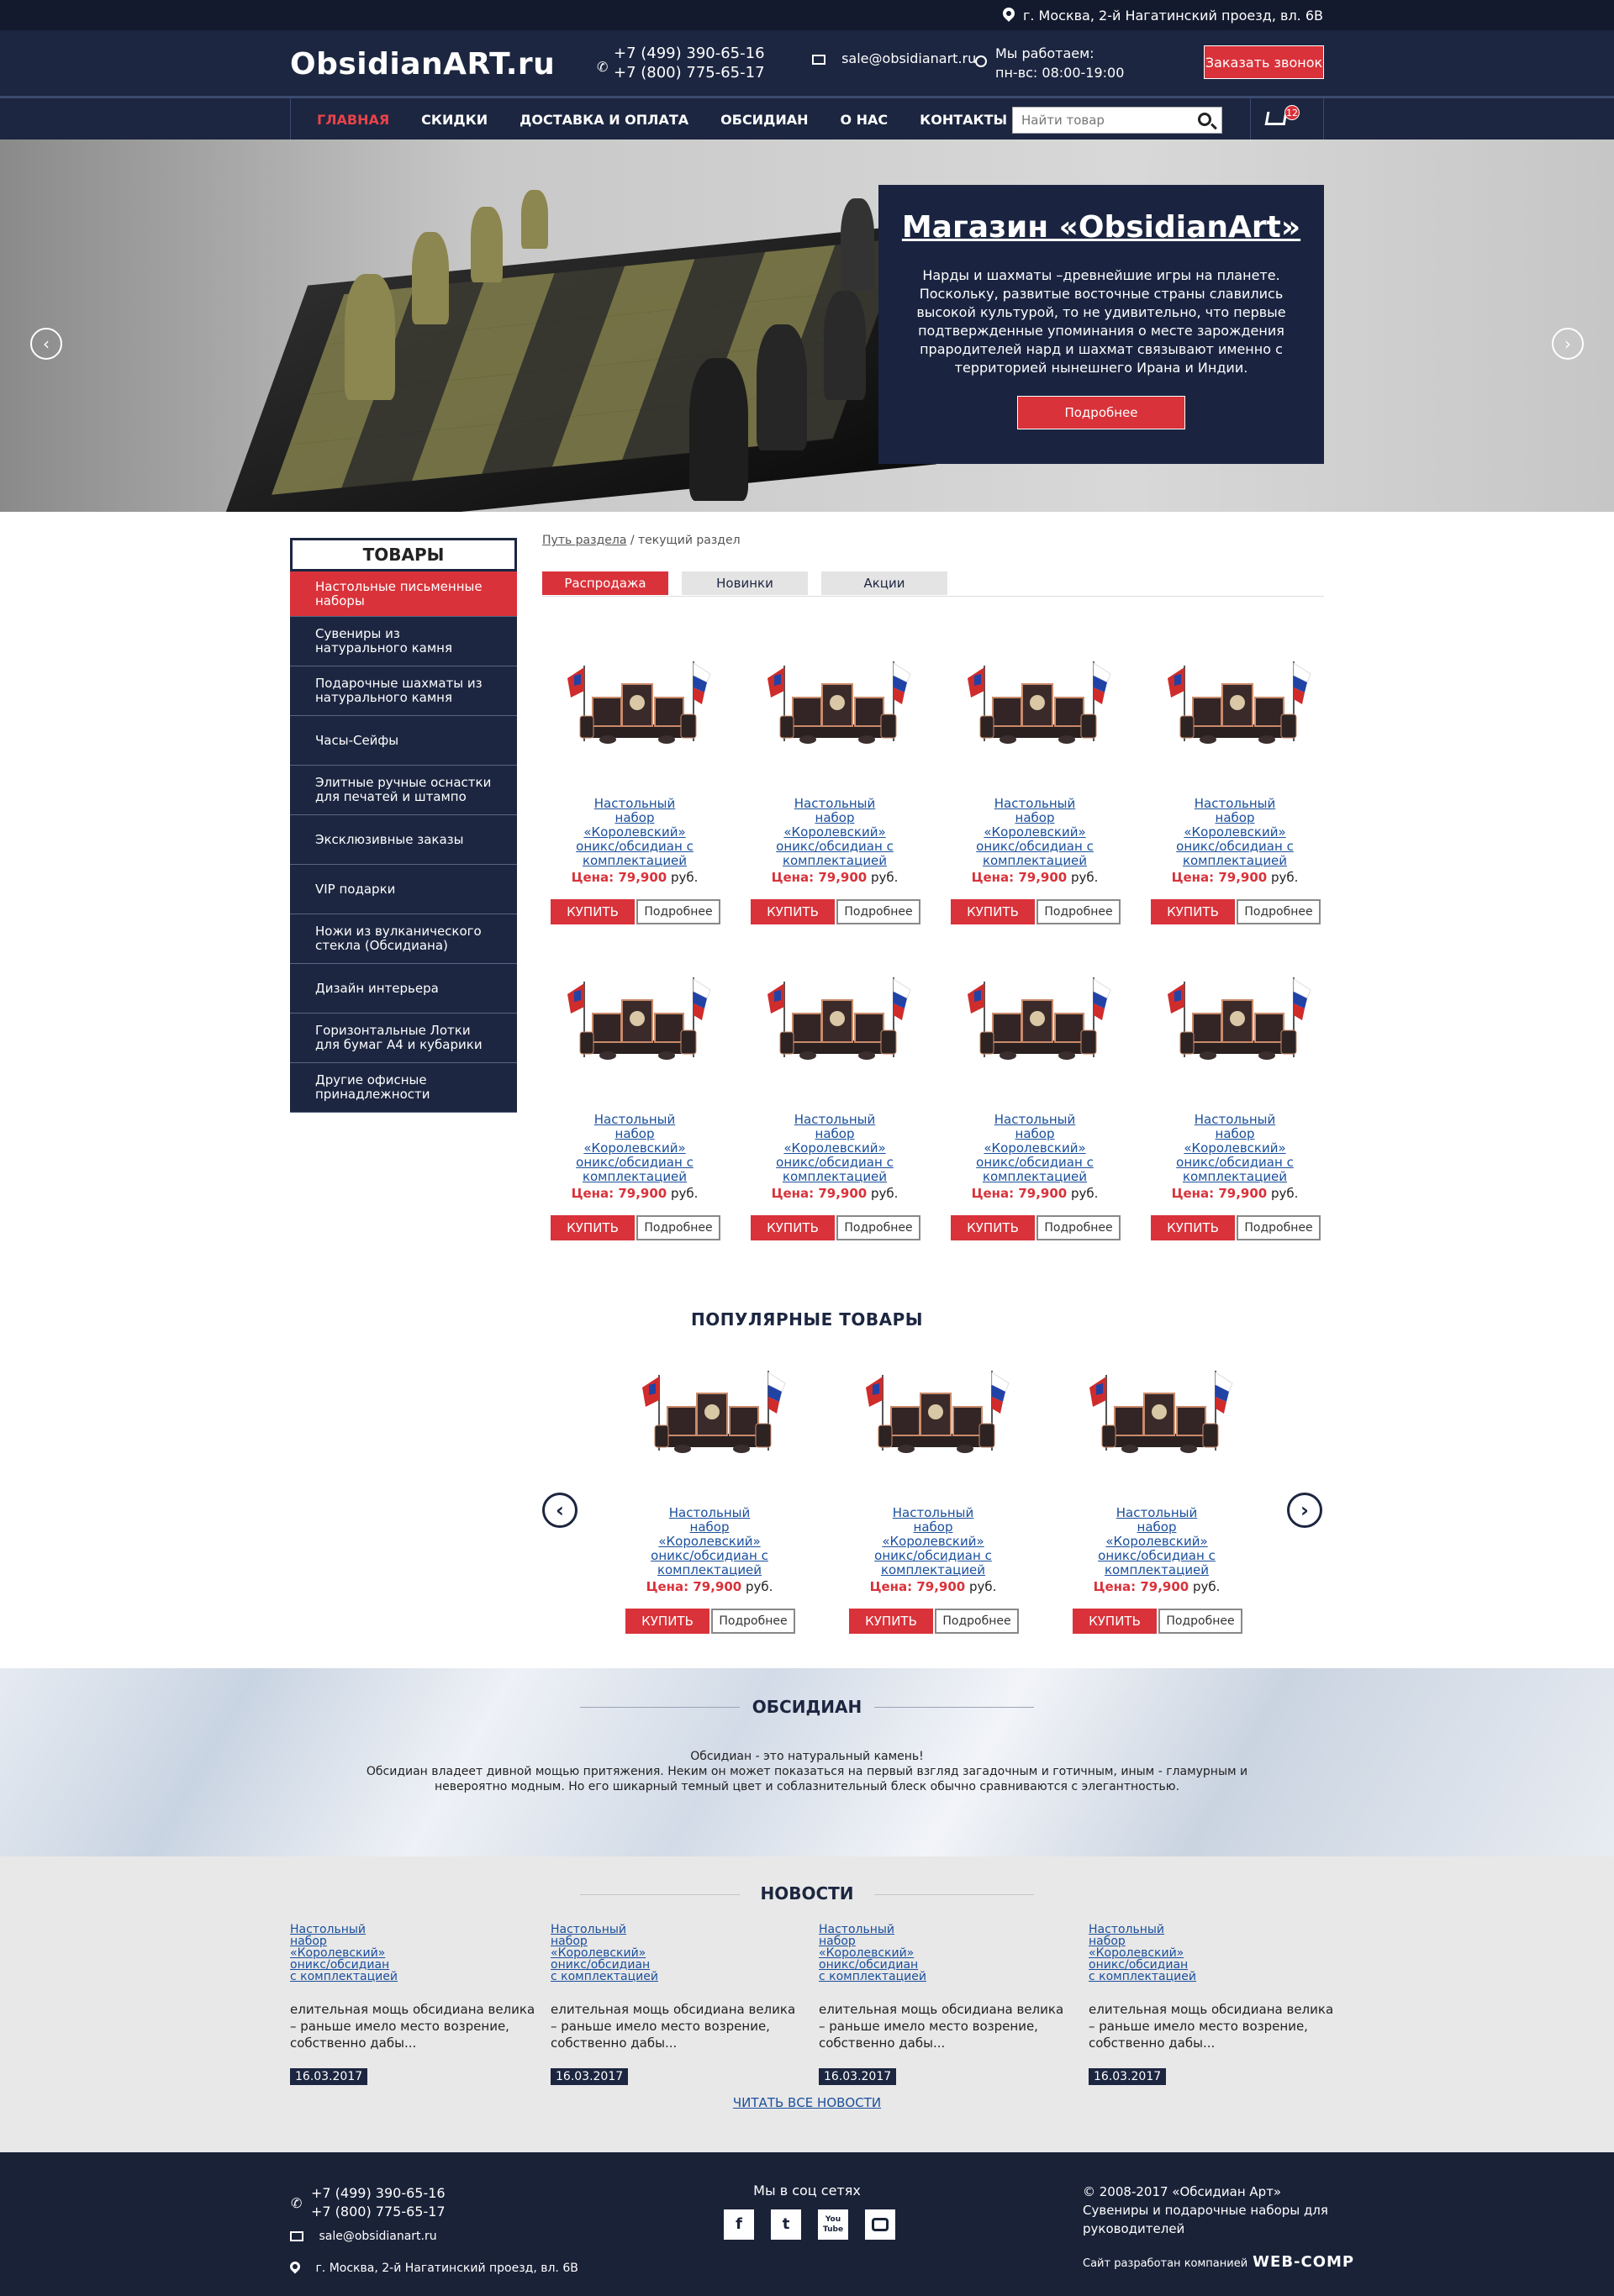 This screenshot has width=1614, height=2296. I want to click on sidebar-item-souvenirs: Сувениры из натурального камня, so click(403, 641).